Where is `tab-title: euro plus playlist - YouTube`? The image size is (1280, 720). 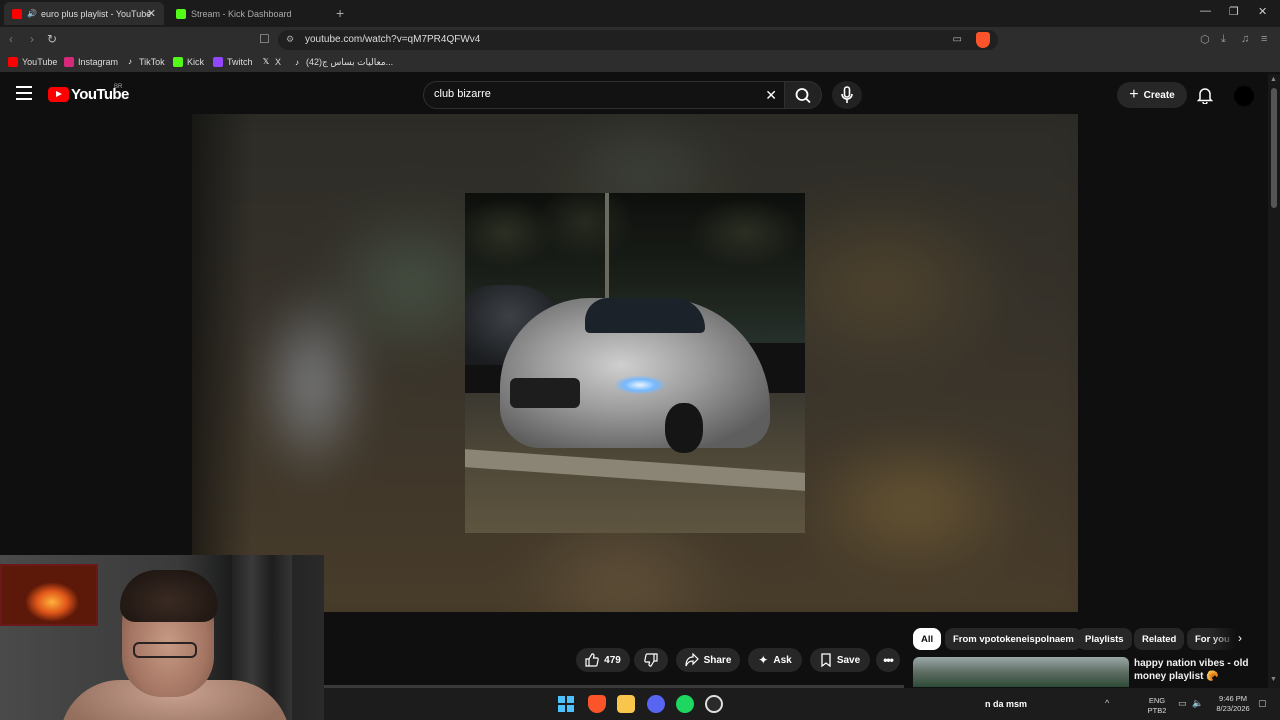
tab-title: euro plus playlist - YouTube is located at coordinates (96, 13).